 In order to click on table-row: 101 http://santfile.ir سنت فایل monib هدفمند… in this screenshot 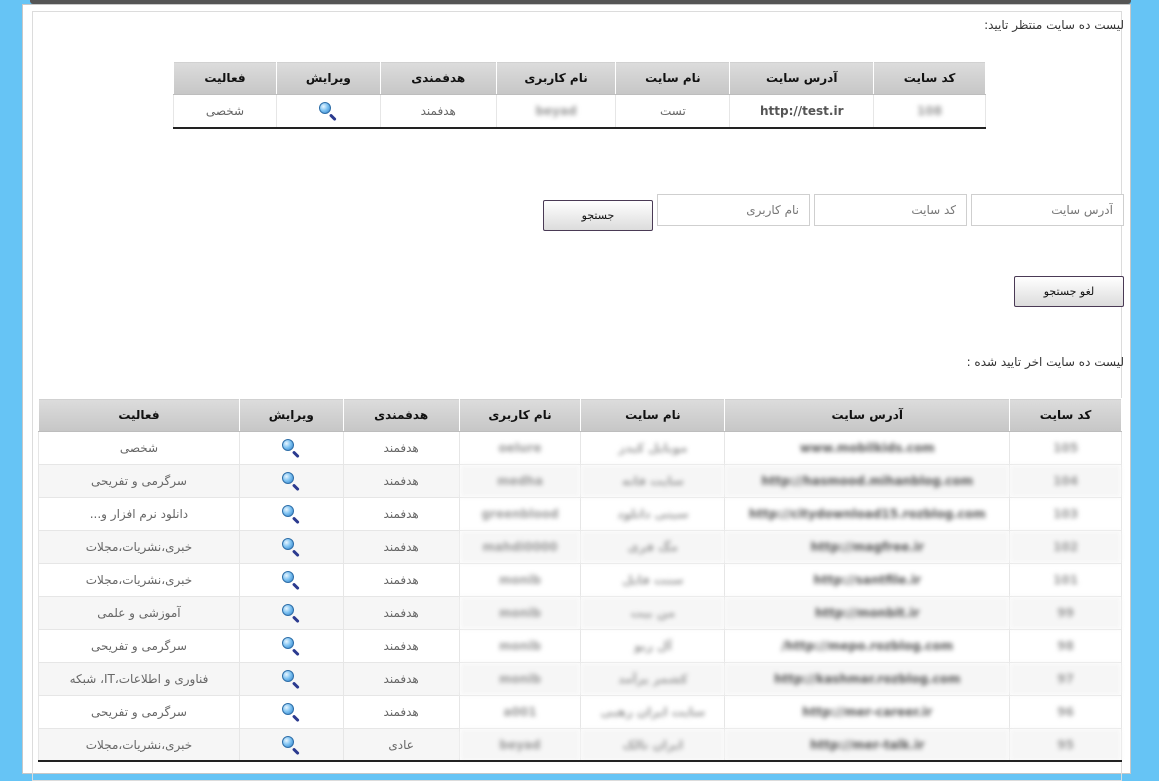, I will do `click(580, 580)`.